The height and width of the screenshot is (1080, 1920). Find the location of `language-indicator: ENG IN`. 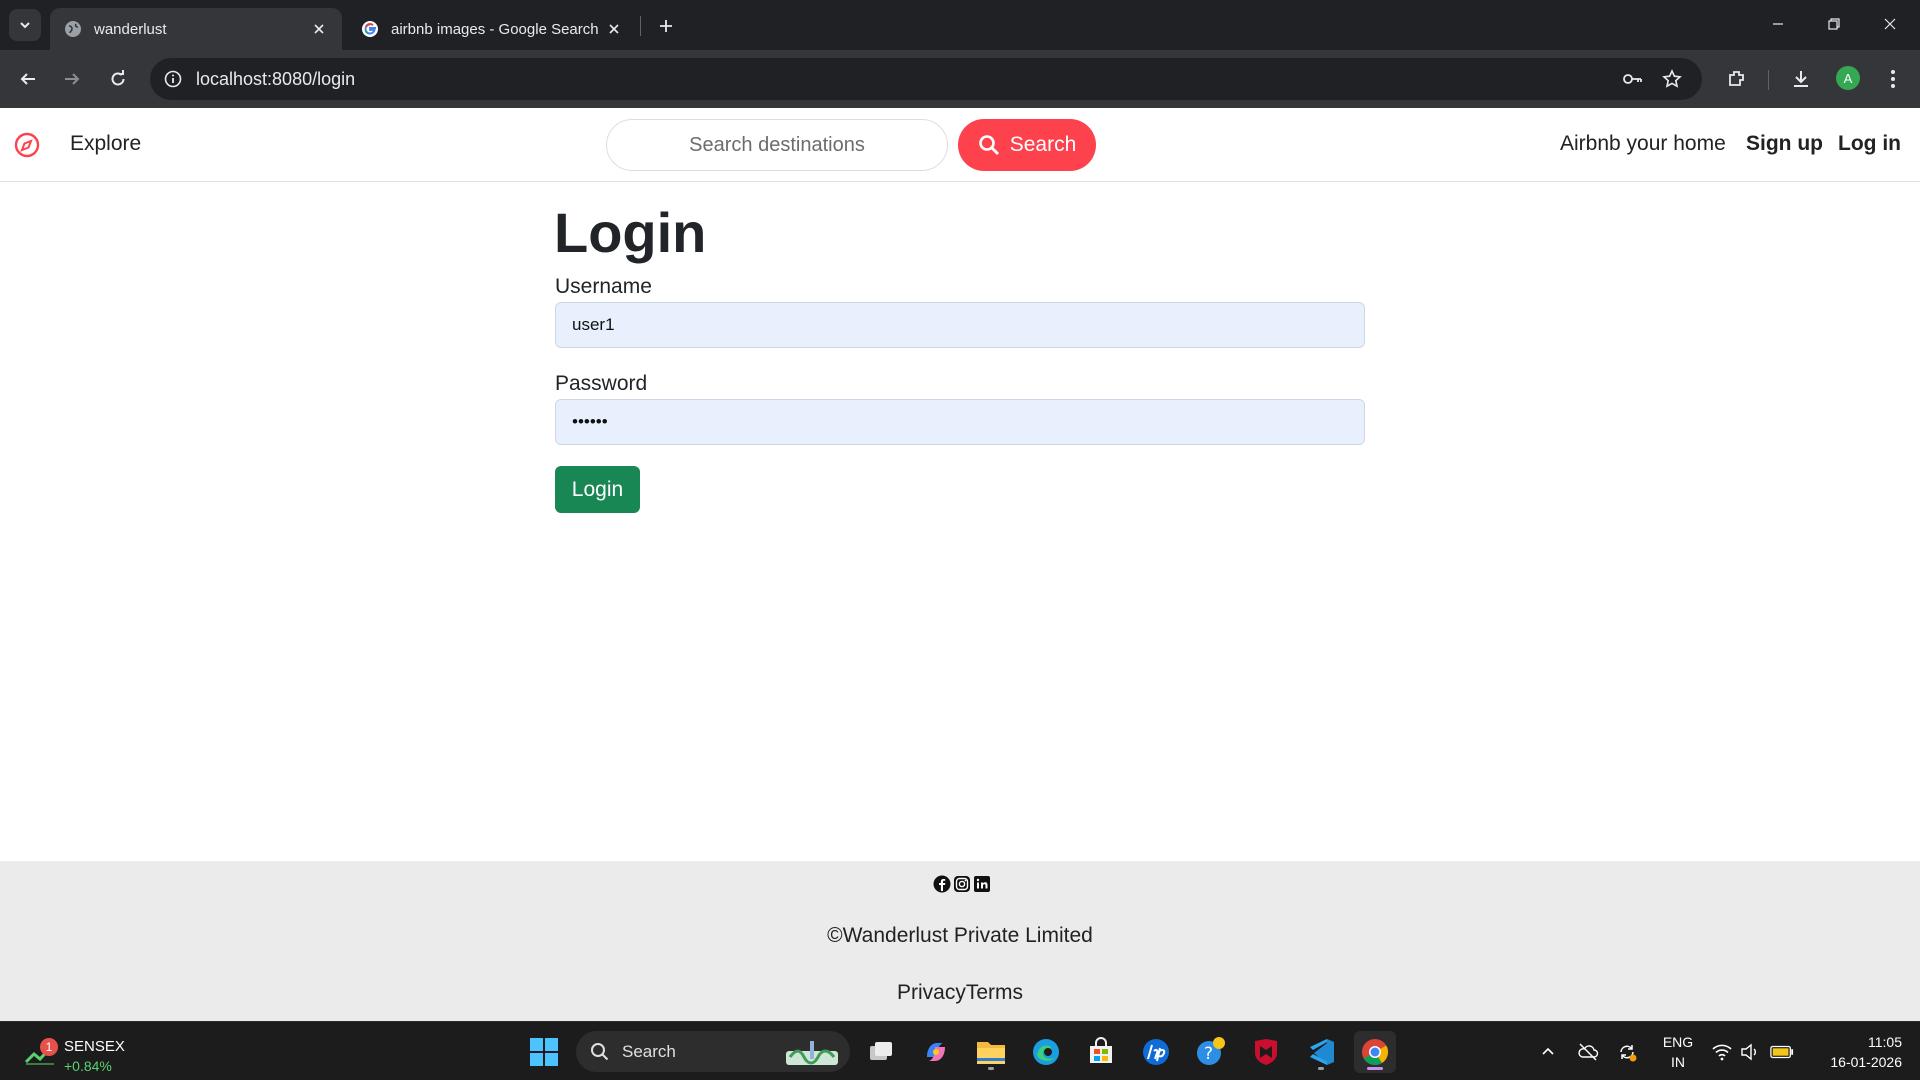

language-indicator: ENG IN is located at coordinates (1678, 1052).